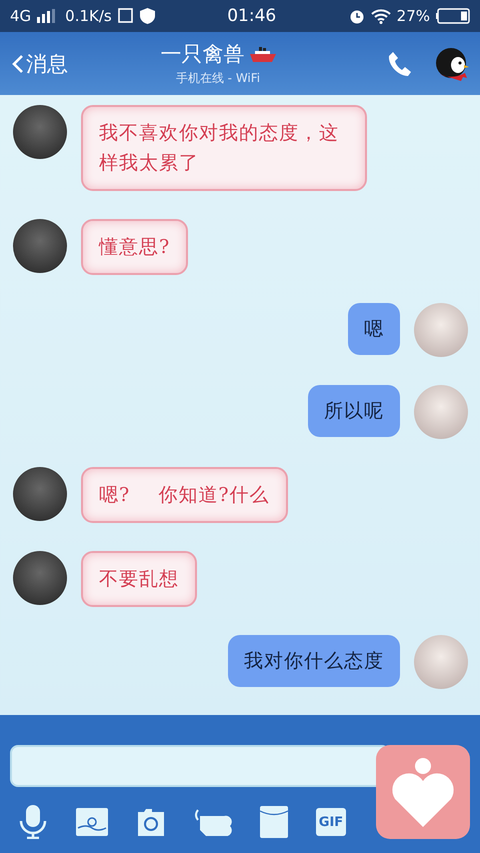 This screenshot has width=480, height=853. Describe the element at coordinates (139, 579) in the screenshot. I see `message-bubble: 不要乱想` at that location.